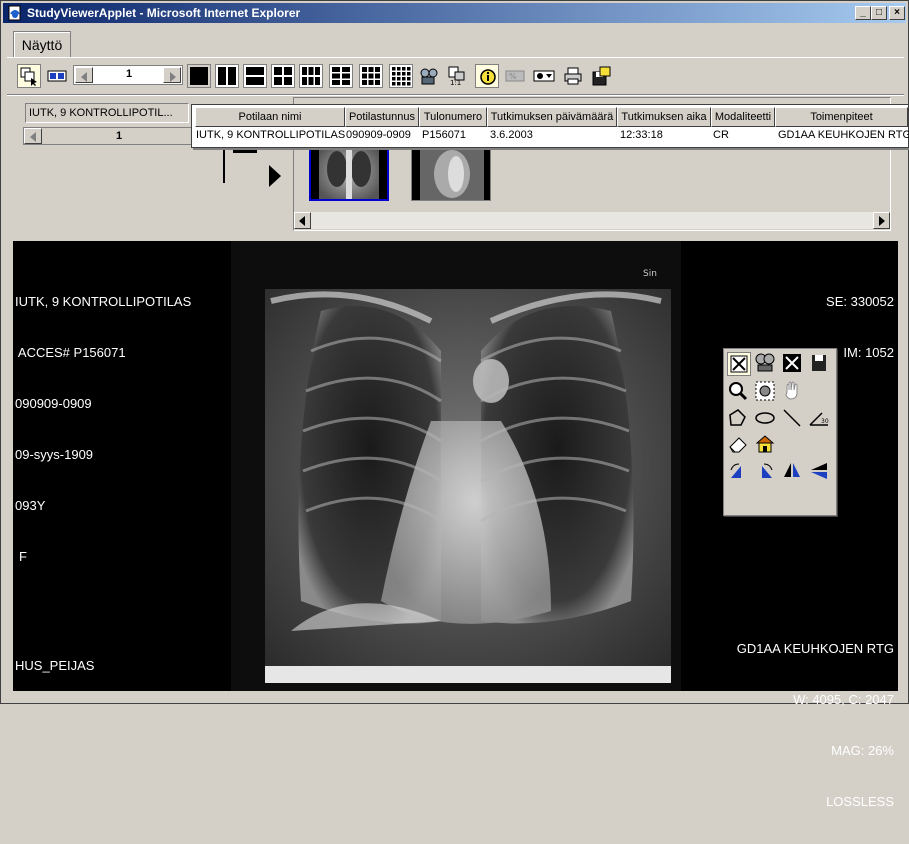 The image size is (909, 844). What do you see at coordinates (793, 472) in the screenshot?
I see `flip-horizontal-button` at bounding box center [793, 472].